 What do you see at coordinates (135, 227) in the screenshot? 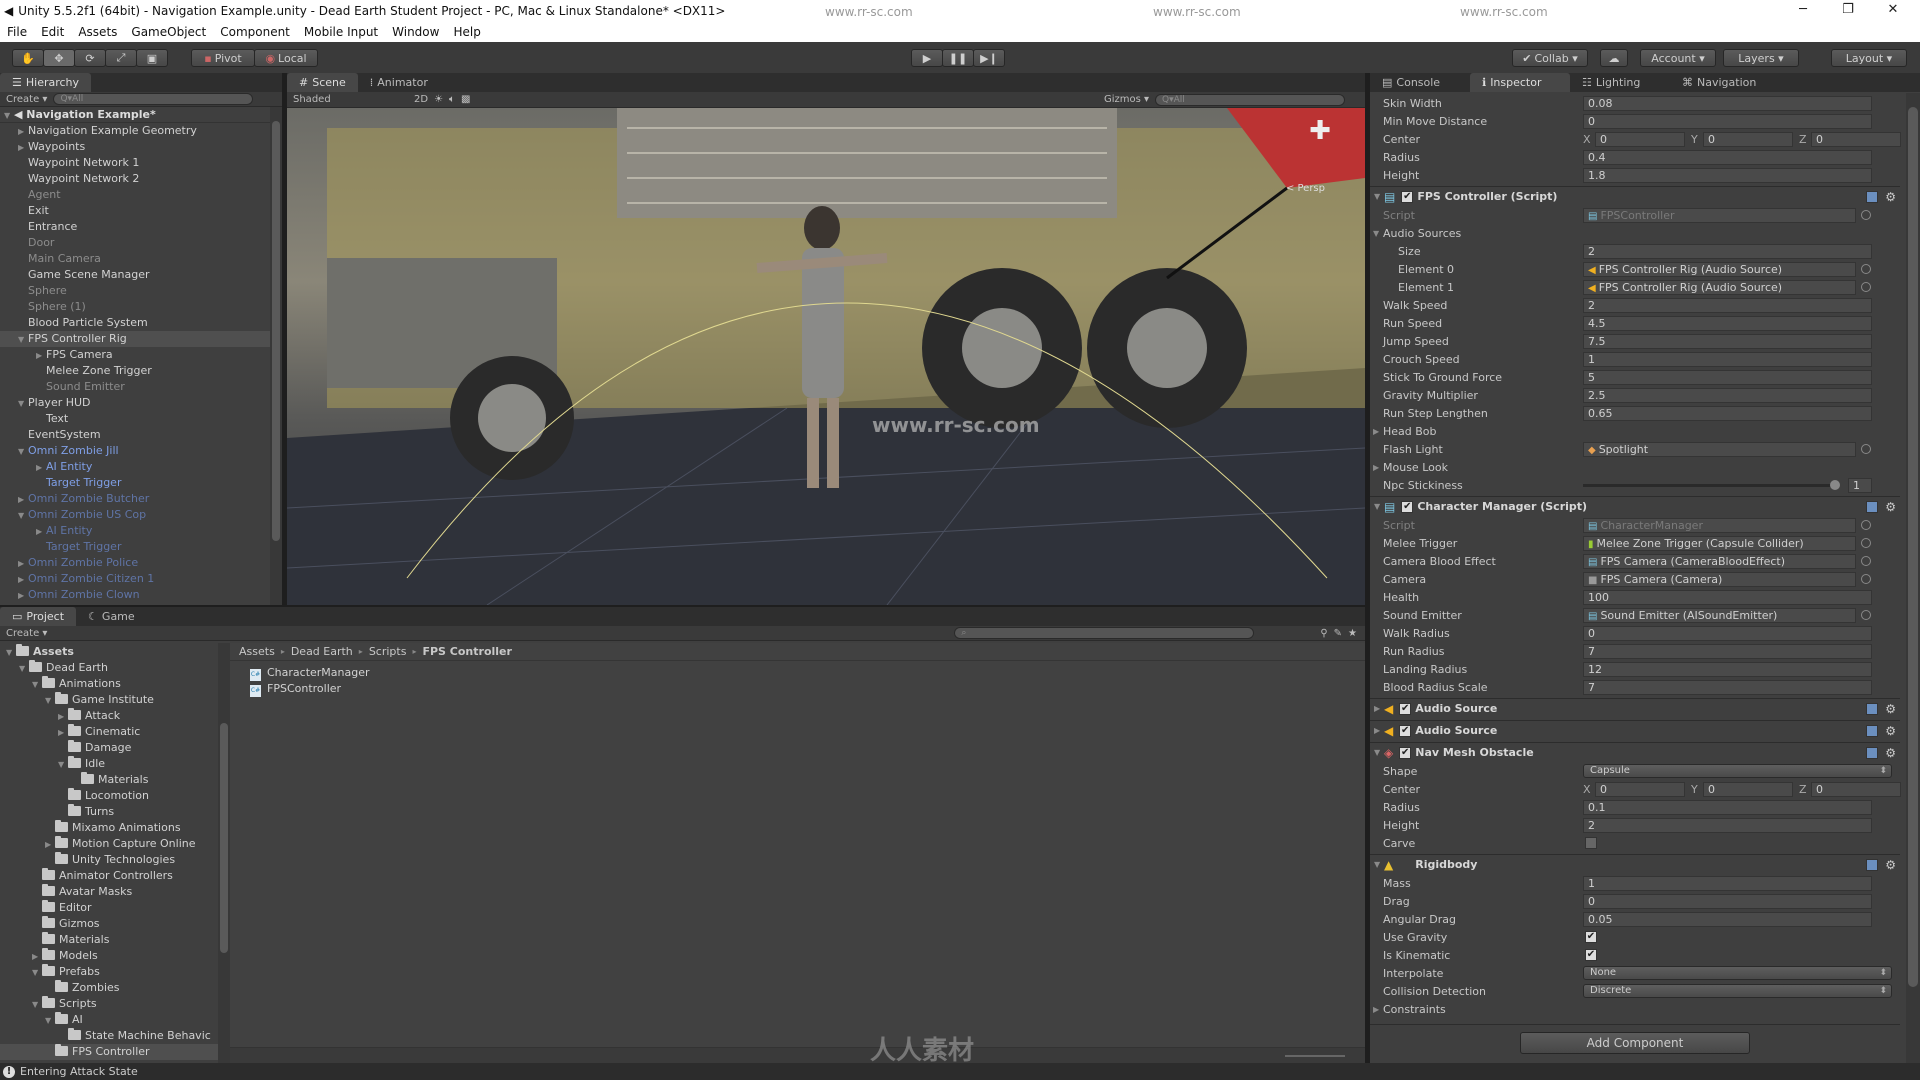
I see `hierarchy-item: Entrance` at bounding box center [135, 227].